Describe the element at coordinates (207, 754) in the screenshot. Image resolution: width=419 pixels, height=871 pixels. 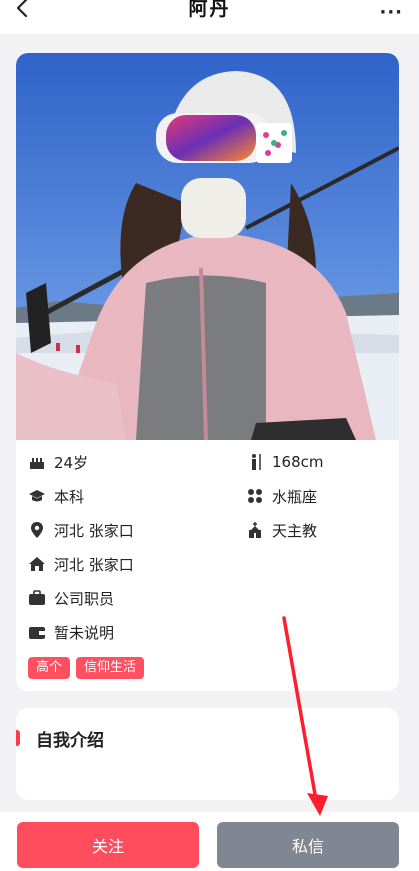
I see `self-intro-card: 自我介绍` at that location.